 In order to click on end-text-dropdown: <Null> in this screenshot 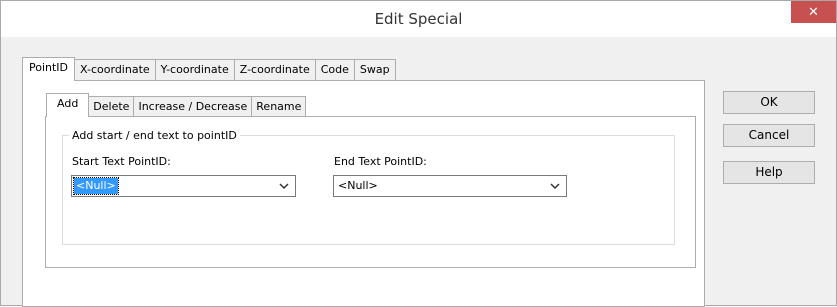, I will do `click(450, 186)`.